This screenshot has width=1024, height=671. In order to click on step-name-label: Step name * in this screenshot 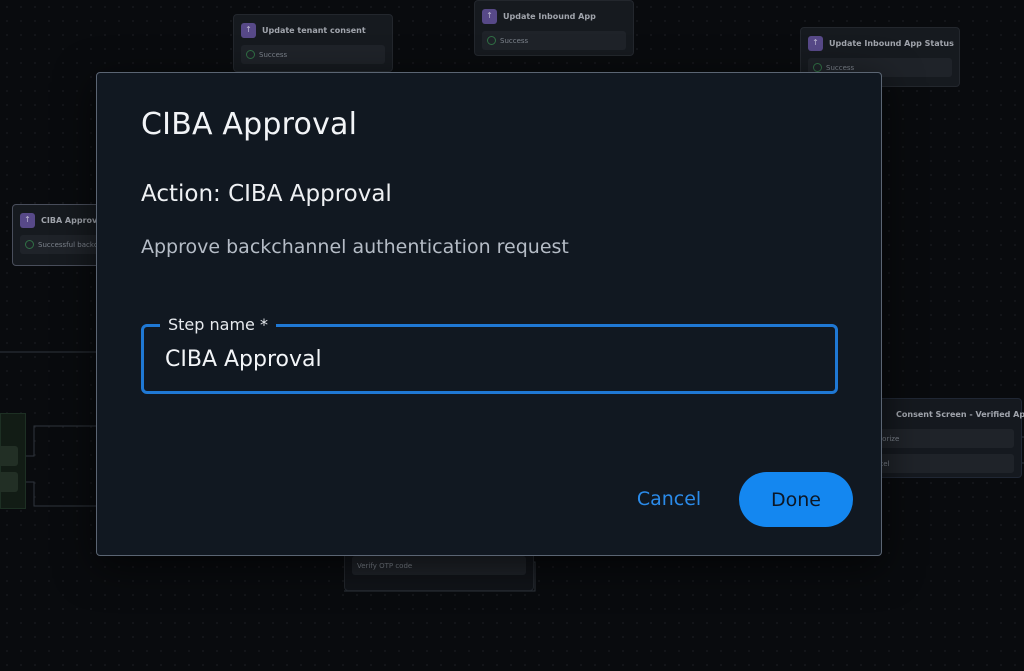, I will do `click(218, 325)`.